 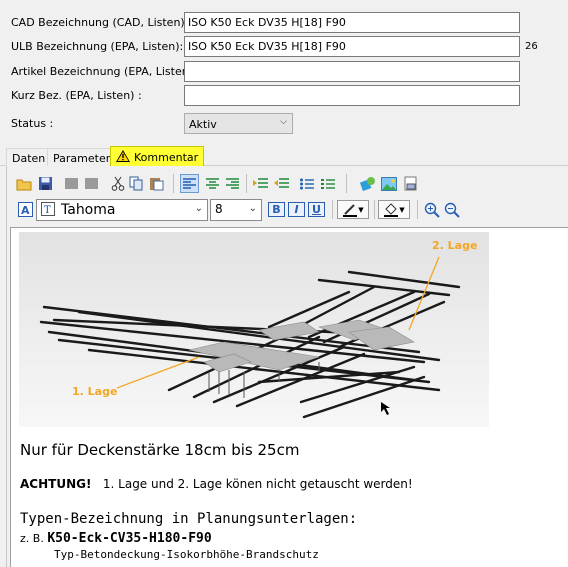 What do you see at coordinates (97, 46) in the screenshot?
I see `ulb-label: ULB Bezeichnung (EPA, Listen):` at bounding box center [97, 46].